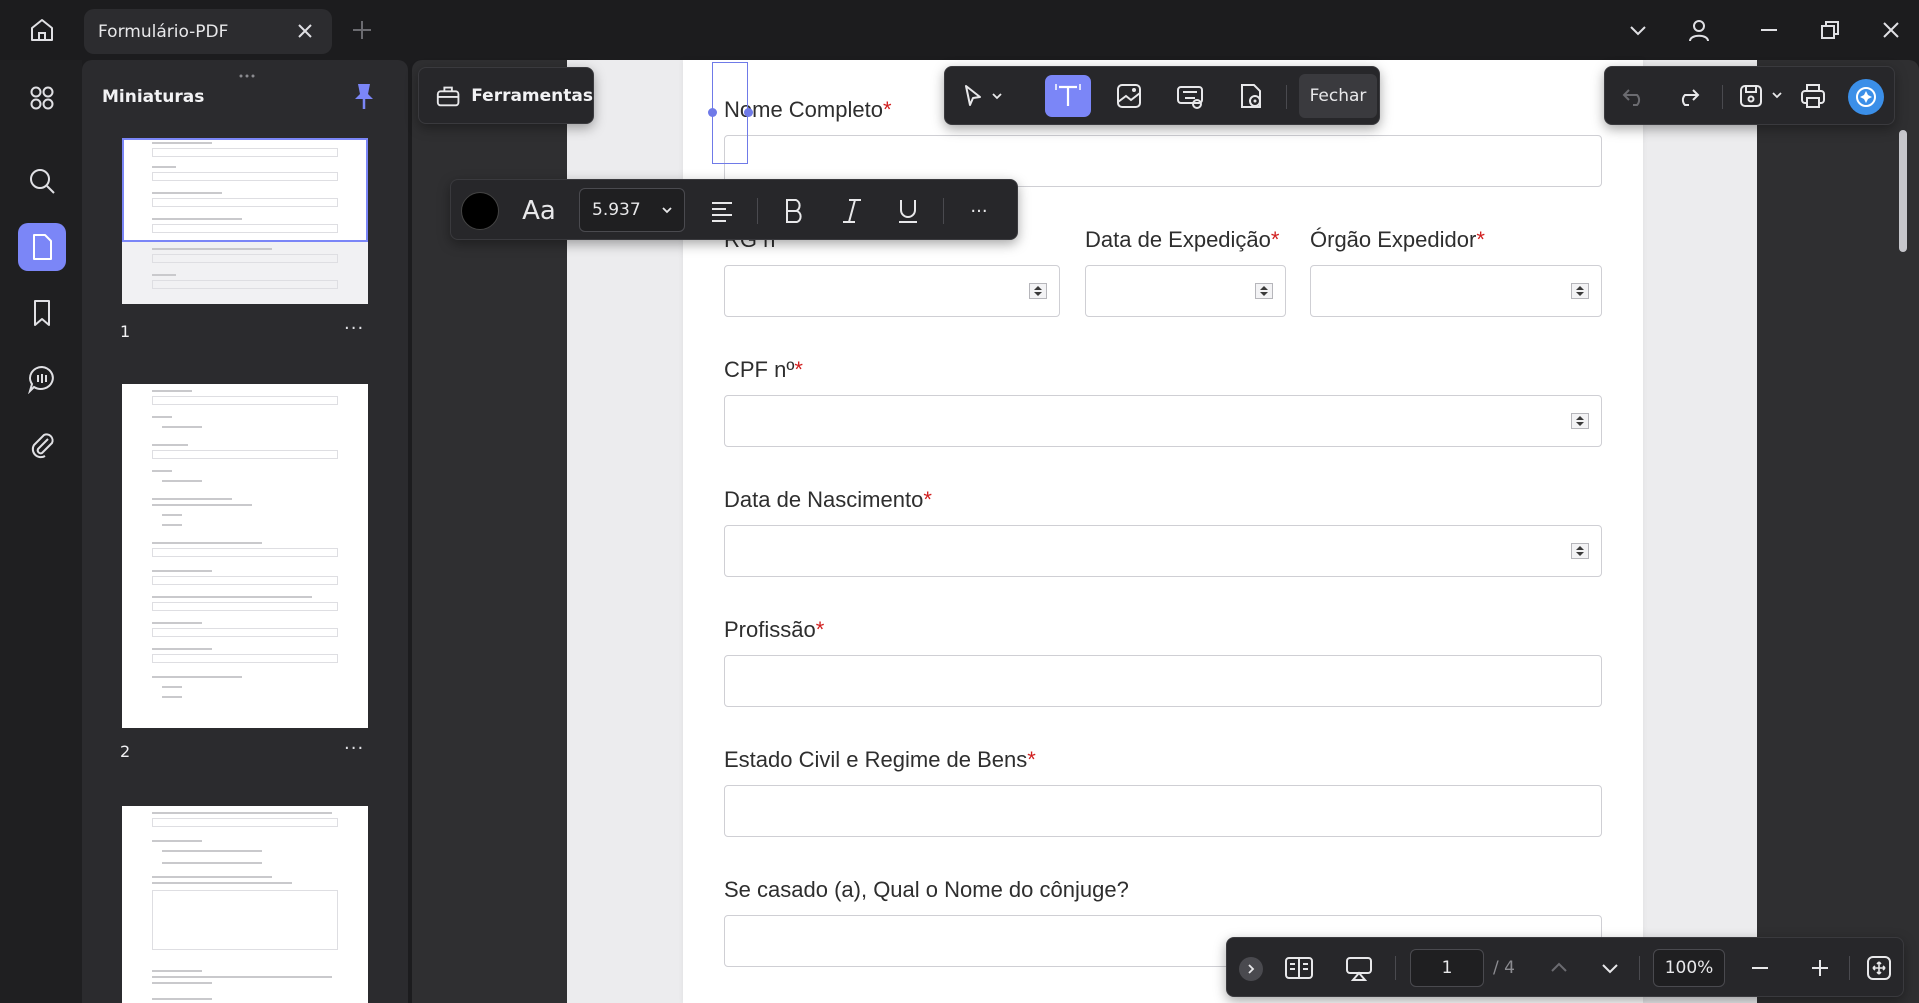 The width and height of the screenshot is (1919, 1003). What do you see at coordinates (41, 531) in the screenshot?
I see `left-rail` at bounding box center [41, 531].